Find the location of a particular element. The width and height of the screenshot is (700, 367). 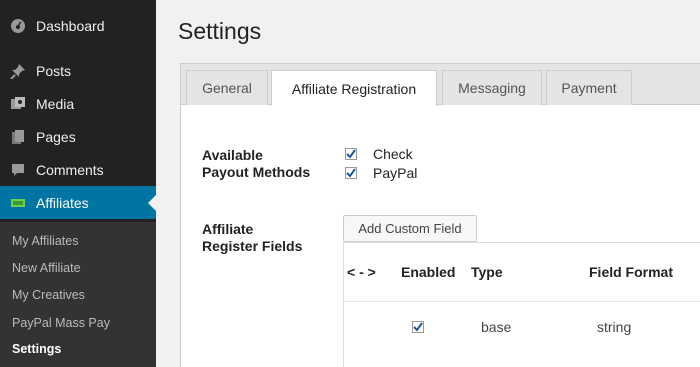

payout-label-line1: Available is located at coordinates (232, 155).